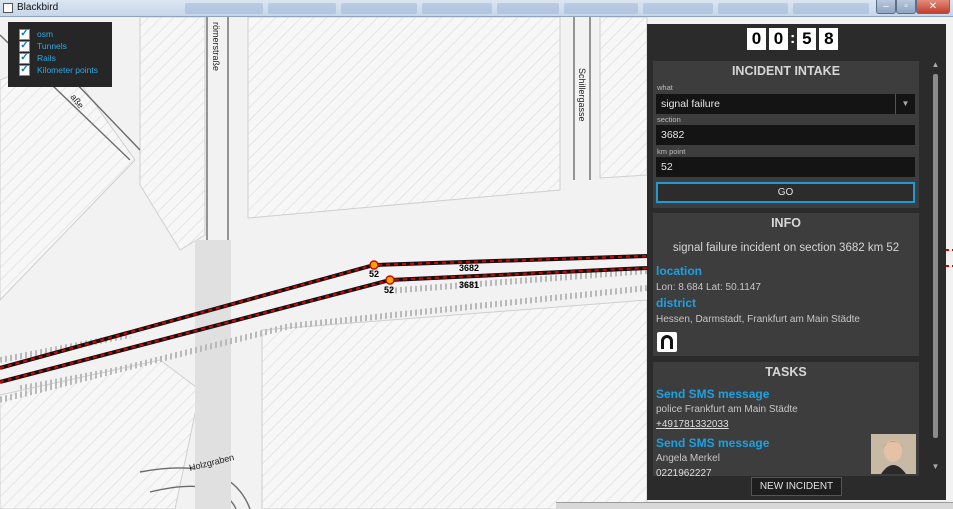 Image resolution: width=953 pixels, height=509 pixels. Describe the element at coordinates (905, 104) in the screenshot. I see `chevron-down-icon: ▼` at that location.